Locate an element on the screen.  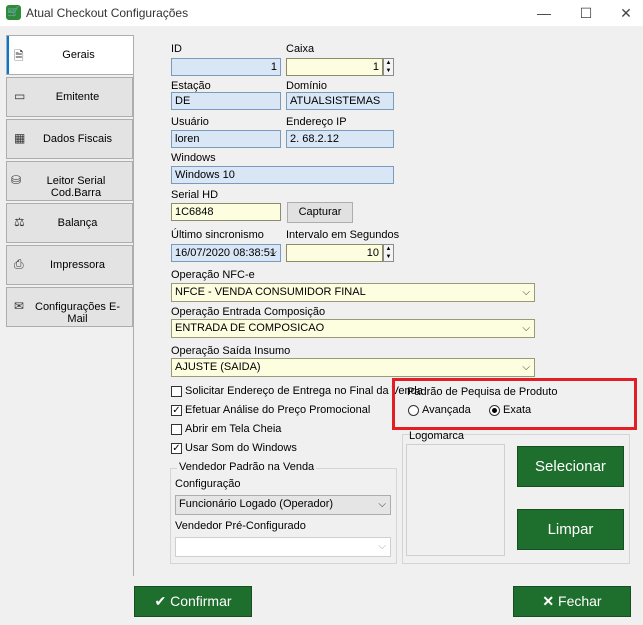
nfce-label: Operação NFC-e is located at coordinates (213, 275).